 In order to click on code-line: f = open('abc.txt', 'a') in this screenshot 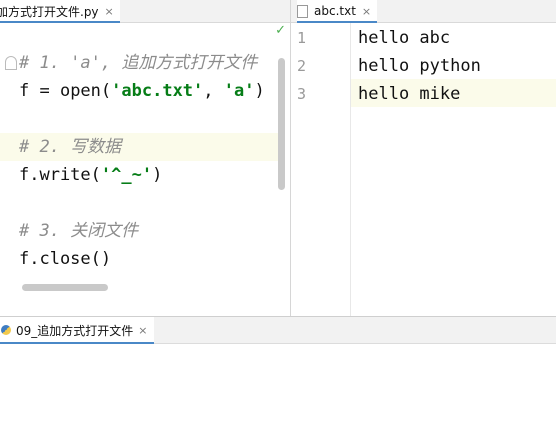, I will do `click(142, 91)`.